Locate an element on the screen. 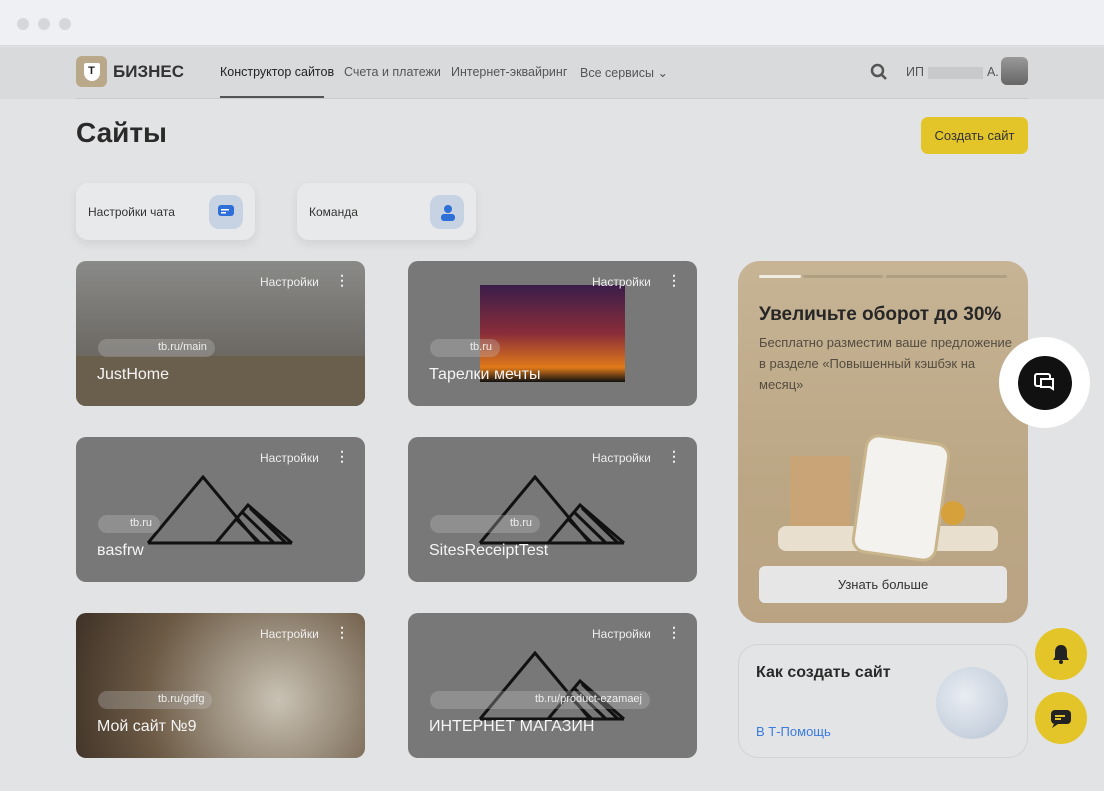 This screenshot has height=791, width=1104. user-name: ИП А. is located at coordinates (952, 72).